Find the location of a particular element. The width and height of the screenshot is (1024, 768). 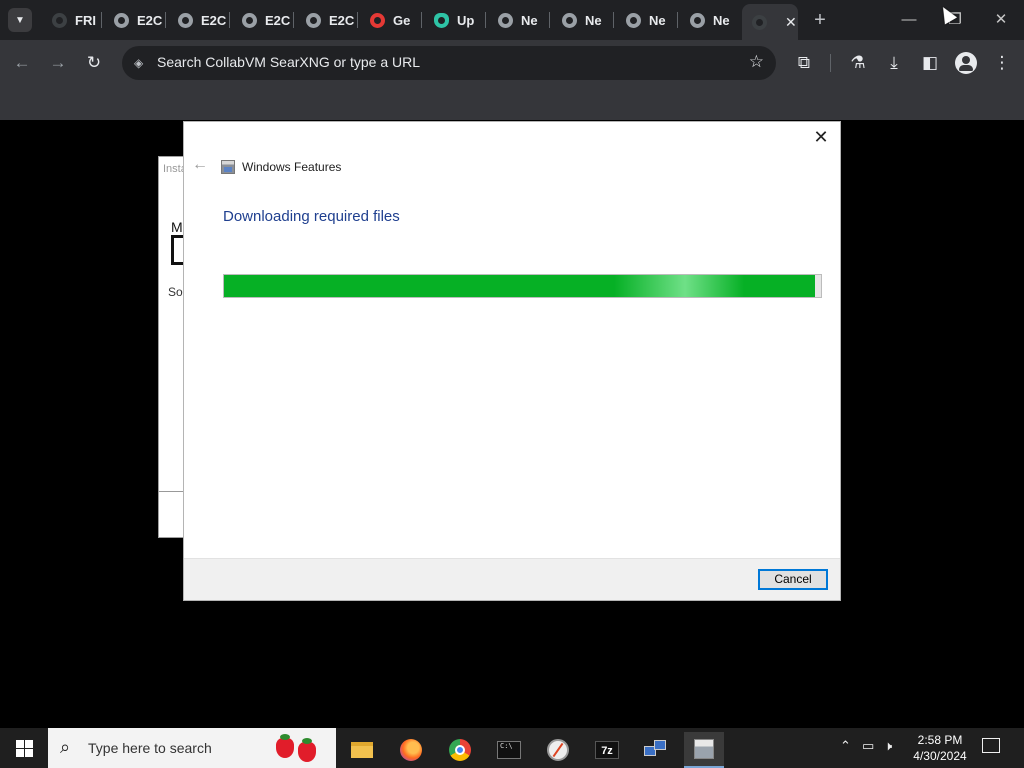

taskbar-search-box: ⌕ Type here to search is located at coordinates (192, 748).